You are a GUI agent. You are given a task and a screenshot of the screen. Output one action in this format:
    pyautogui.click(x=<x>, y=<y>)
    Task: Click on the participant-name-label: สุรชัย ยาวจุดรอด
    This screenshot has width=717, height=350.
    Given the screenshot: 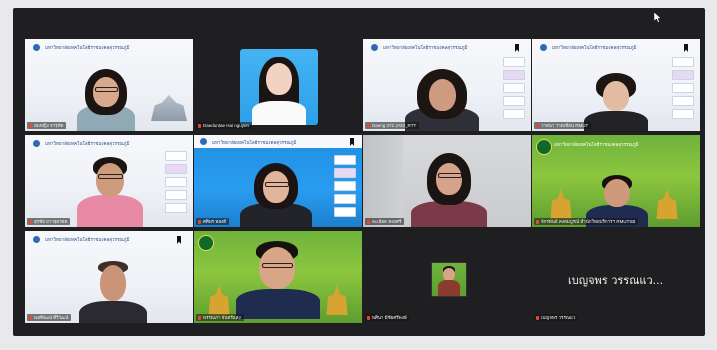 What is the action you would take?
    pyautogui.click(x=49, y=221)
    